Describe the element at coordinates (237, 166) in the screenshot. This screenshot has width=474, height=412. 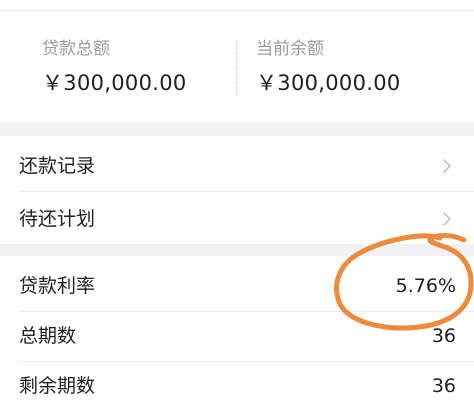
I see `repayment-record-row: 还款记录` at that location.